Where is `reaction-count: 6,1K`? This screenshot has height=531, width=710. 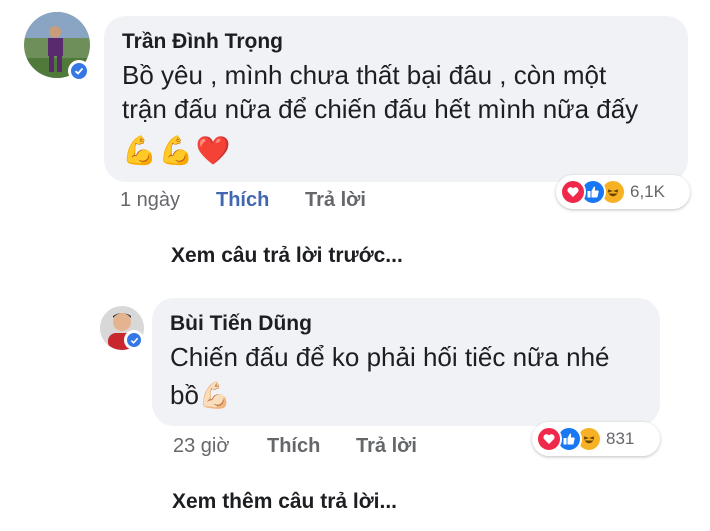 reaction-count: 6,1K is located at coordinates (647, 191).